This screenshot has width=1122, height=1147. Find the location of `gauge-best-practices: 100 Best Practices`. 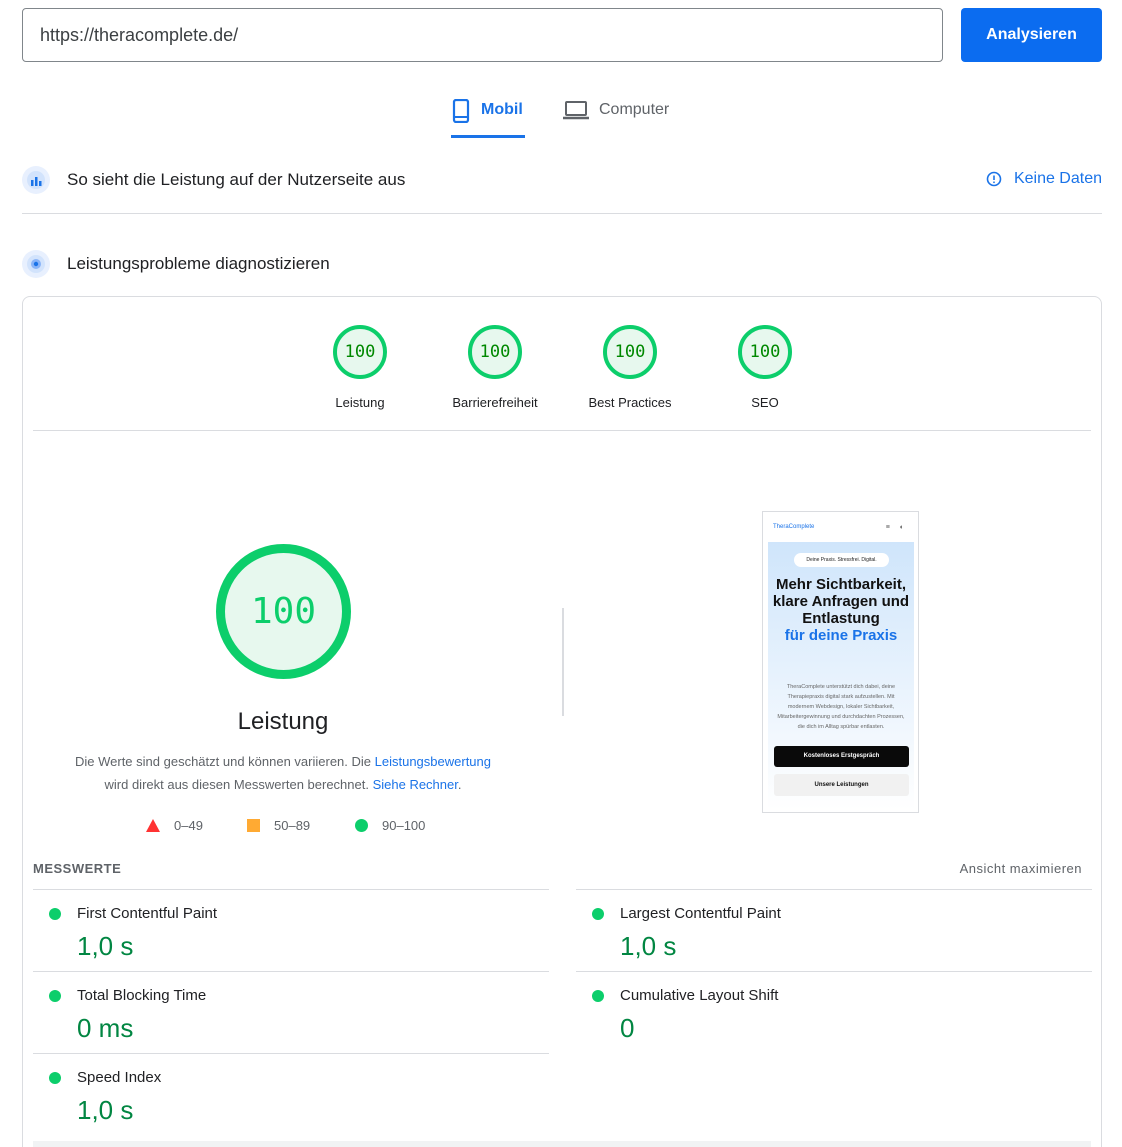

gauge-best-practices: 100 Best Practices is located at coordinates (630, 367).